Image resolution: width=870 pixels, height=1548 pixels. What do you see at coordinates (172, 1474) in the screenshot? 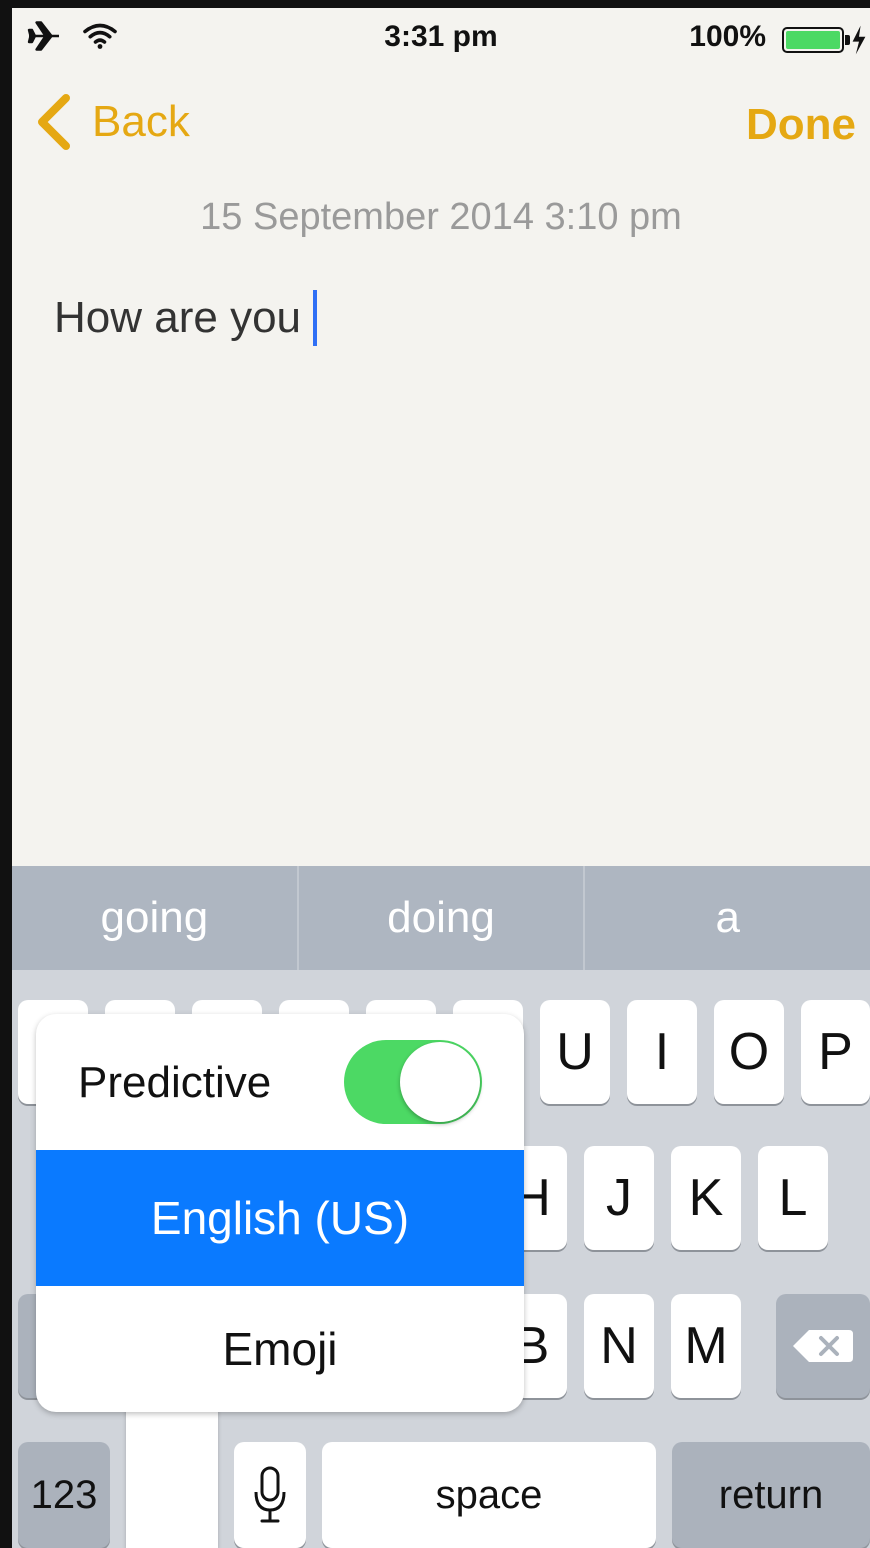
I see `globe-key-popup-stem` at bounding box center [172, 1474].